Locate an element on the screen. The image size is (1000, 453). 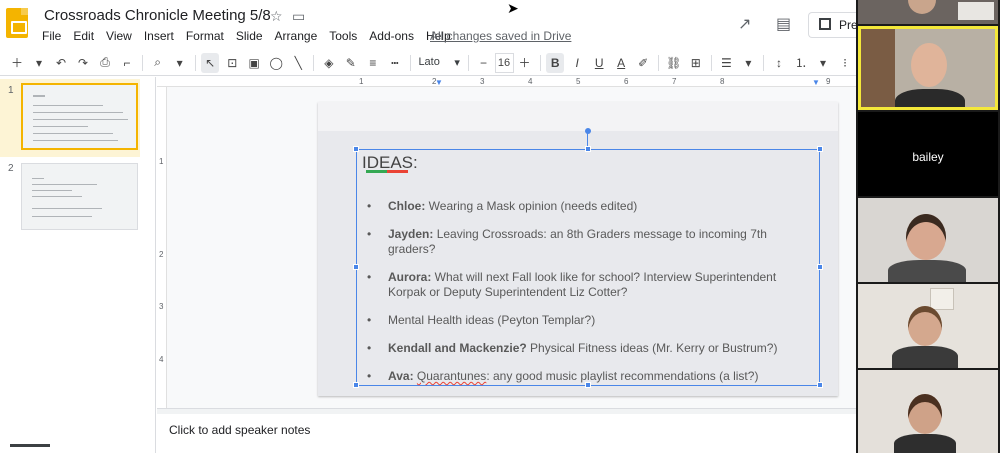
zoom-dropdown-icon: ▾ is located at coordinates (180, 63).